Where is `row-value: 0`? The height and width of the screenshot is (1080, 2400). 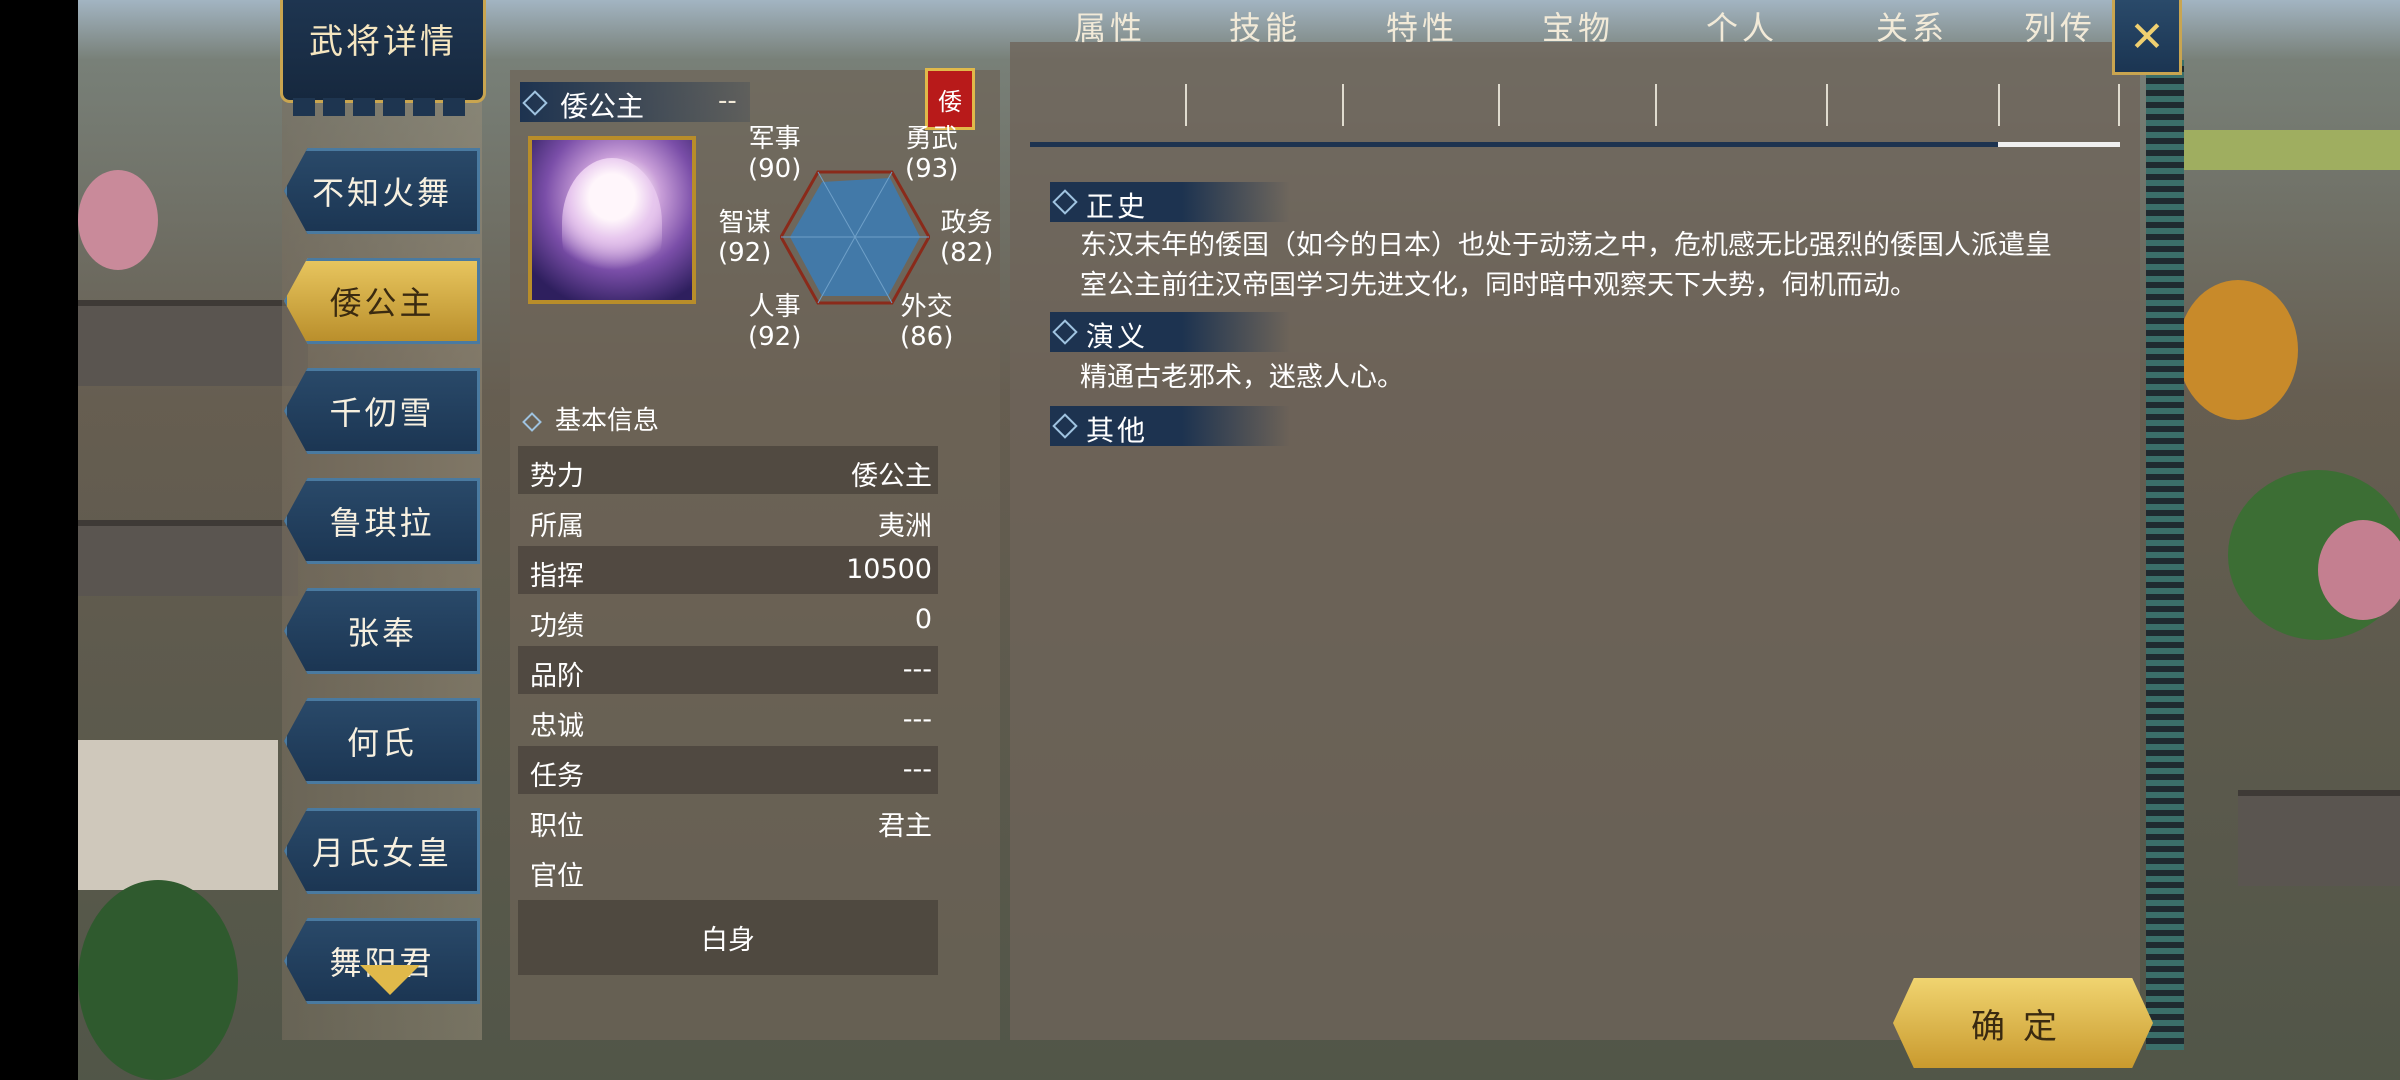 row-value: 0 is located at coordinates (923, 619).